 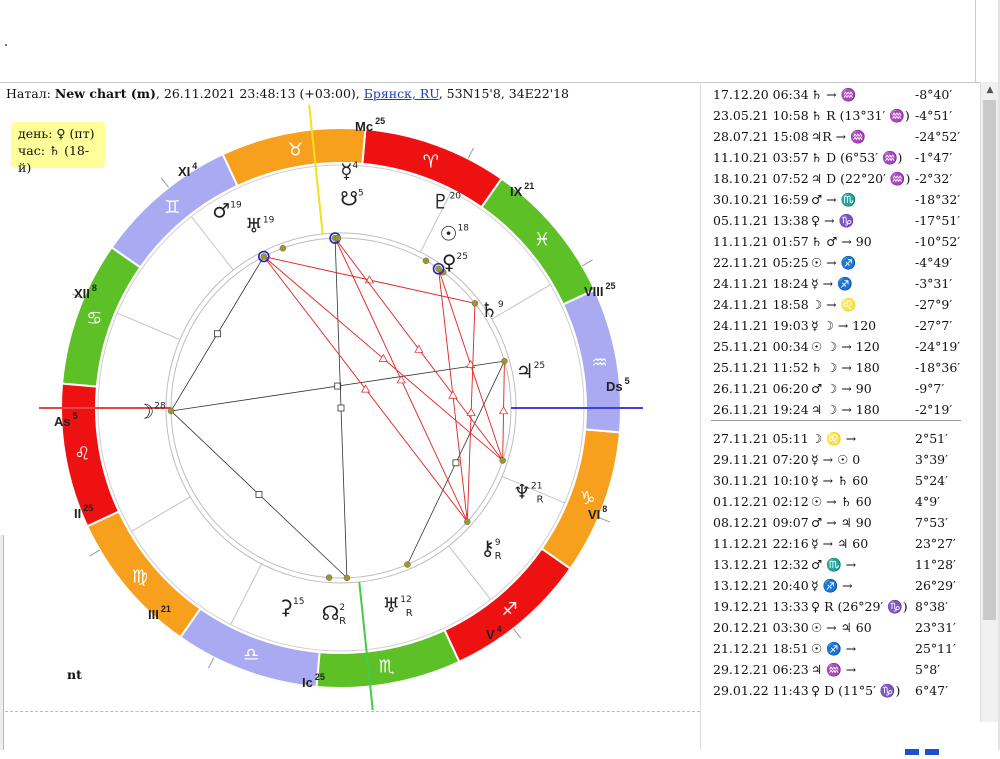 What do you see at coordinates (975, 41) in the screenshot?
I see `window-frame-edge` at bounding box center [975, 41].